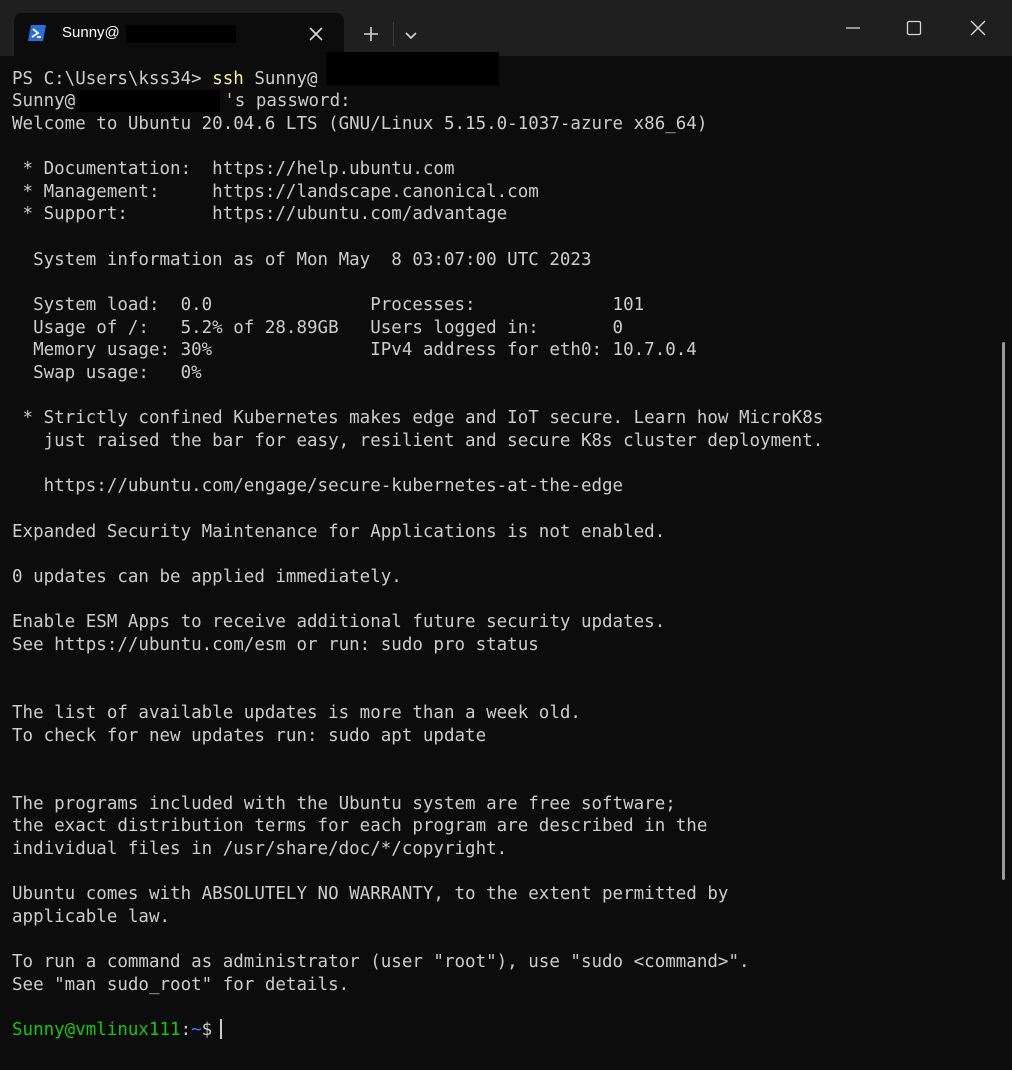 The image size is (1012, 1070). I want to click on redacted-host, so click(412, 68).